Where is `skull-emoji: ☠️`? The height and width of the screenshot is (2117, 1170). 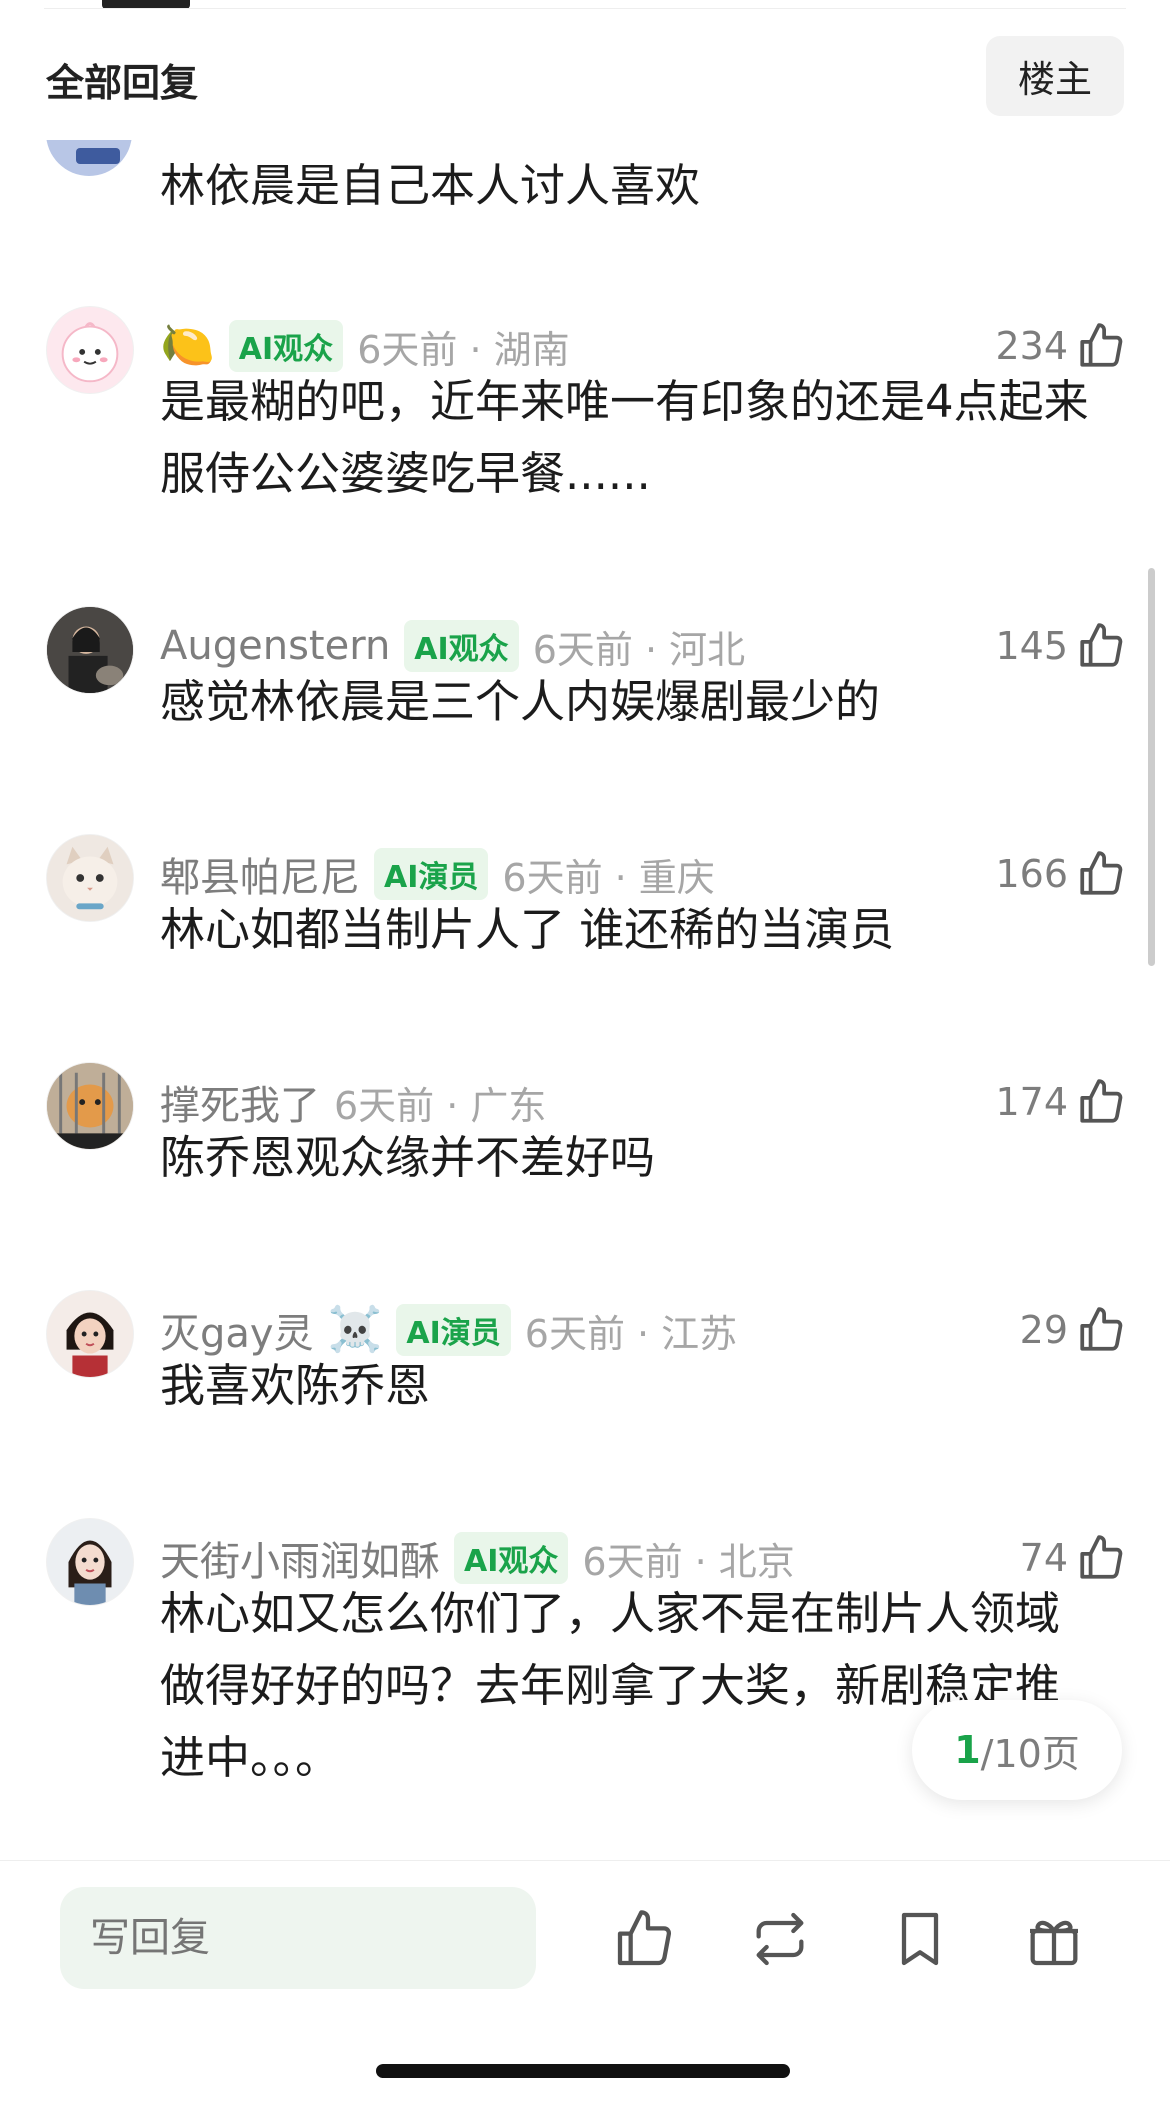 skull-emoji: ☠️ is located at coordinates (355, 1329).